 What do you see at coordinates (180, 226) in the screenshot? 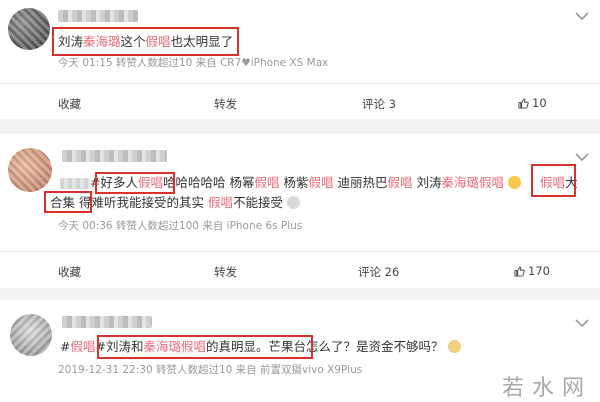
I see `post-meta: 今天 00:36 转赞人数超过100 来自 iPhone 6s Plus` at bounding box center [180, 226].